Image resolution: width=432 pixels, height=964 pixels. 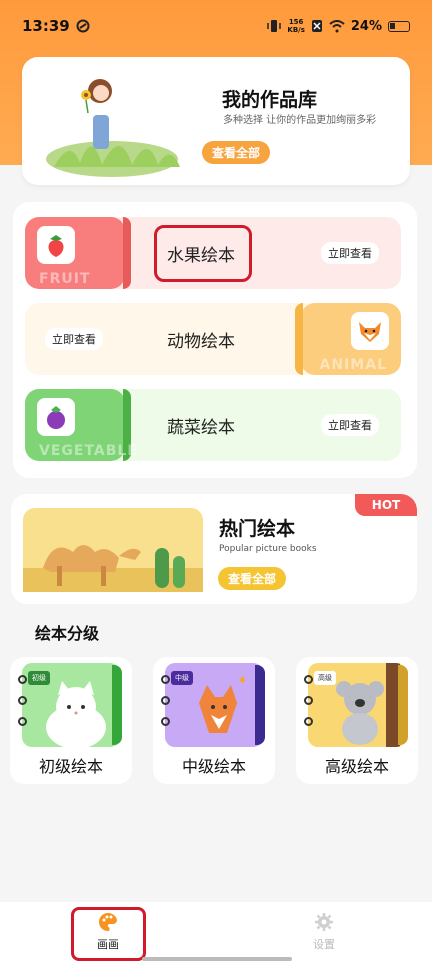 I want to click on girl-illustration, so click(x=113, y=128).